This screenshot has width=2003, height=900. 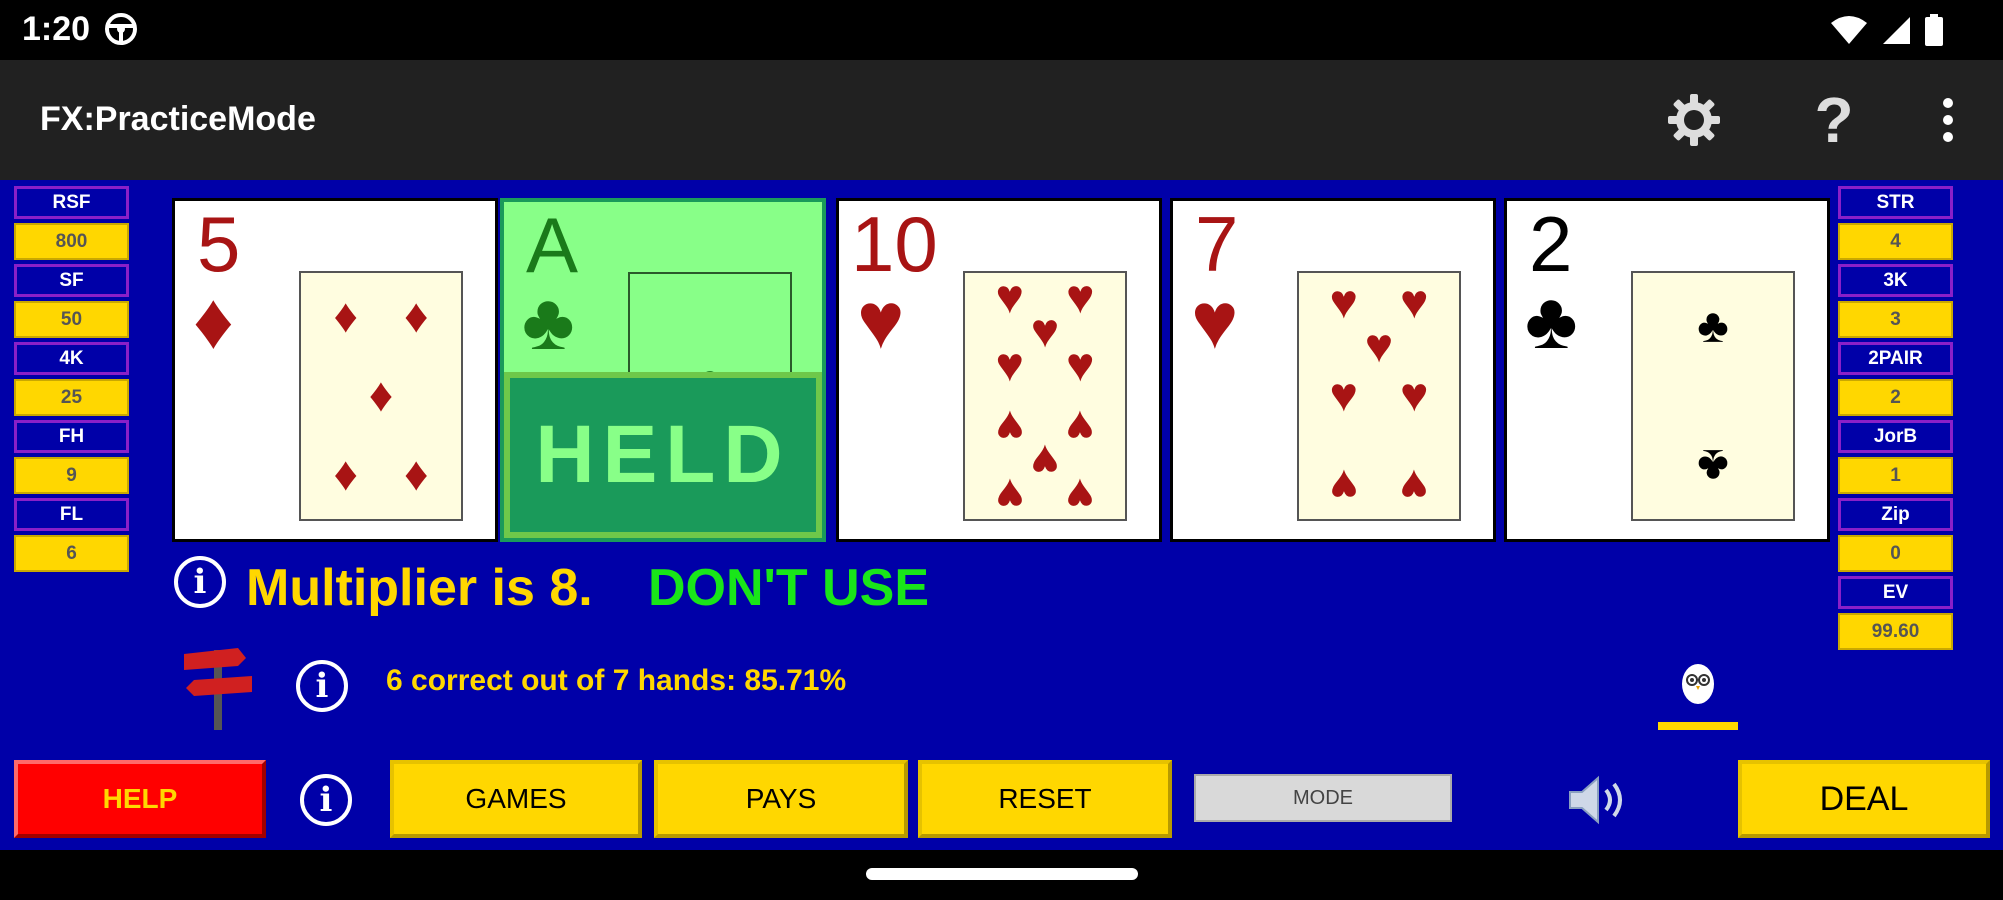 I want to click on pay-value: 3, so click(x=1895, y=319).